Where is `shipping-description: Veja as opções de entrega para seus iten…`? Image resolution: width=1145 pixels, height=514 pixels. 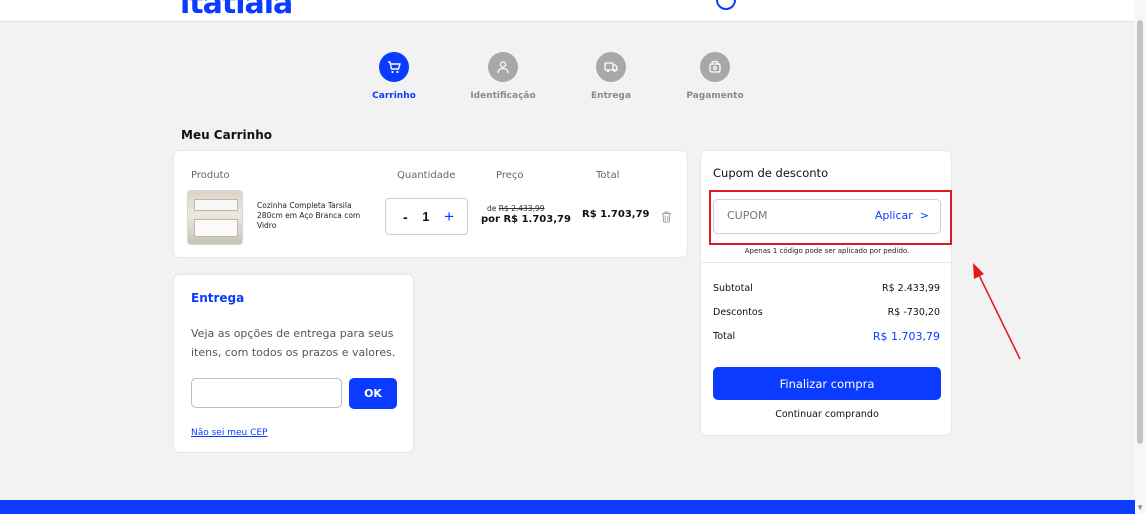 shipping-description: Veja as opções de entrega para seus iten… is located at coordinates (293, 343).